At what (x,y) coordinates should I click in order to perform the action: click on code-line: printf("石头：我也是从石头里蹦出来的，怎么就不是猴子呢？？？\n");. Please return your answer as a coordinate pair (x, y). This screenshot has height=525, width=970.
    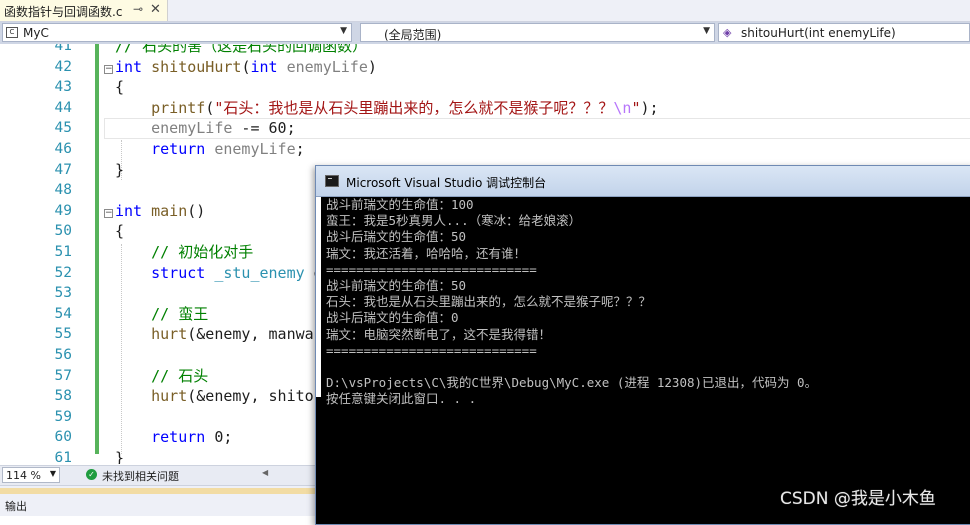
    Looking at the image, I should click on (405, 107).